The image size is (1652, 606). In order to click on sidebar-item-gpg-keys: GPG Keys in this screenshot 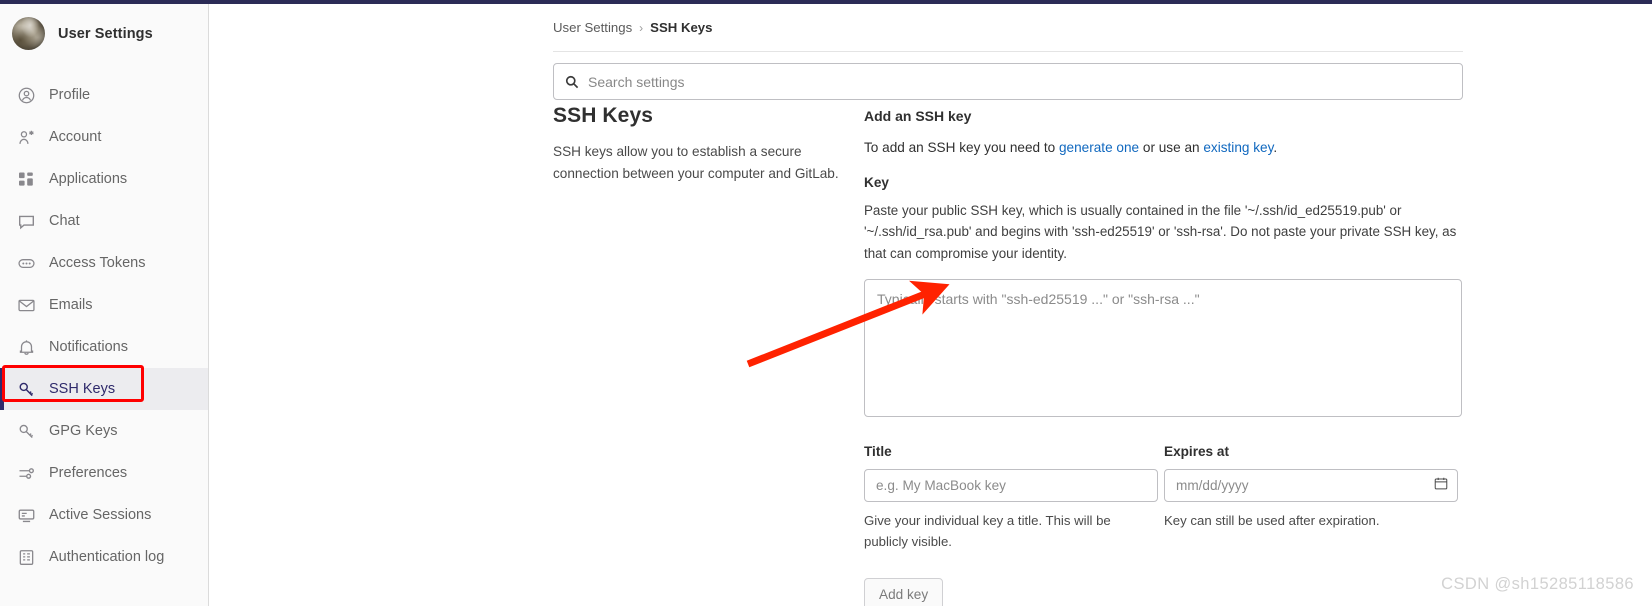, I will do `click(104, 431)`.